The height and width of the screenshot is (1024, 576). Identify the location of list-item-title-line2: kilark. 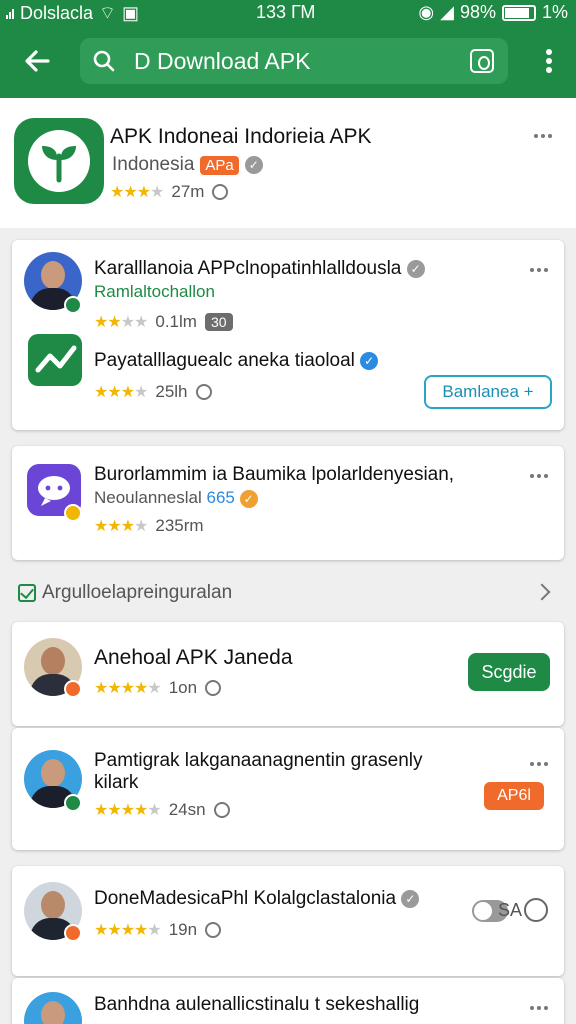
(116, 782).